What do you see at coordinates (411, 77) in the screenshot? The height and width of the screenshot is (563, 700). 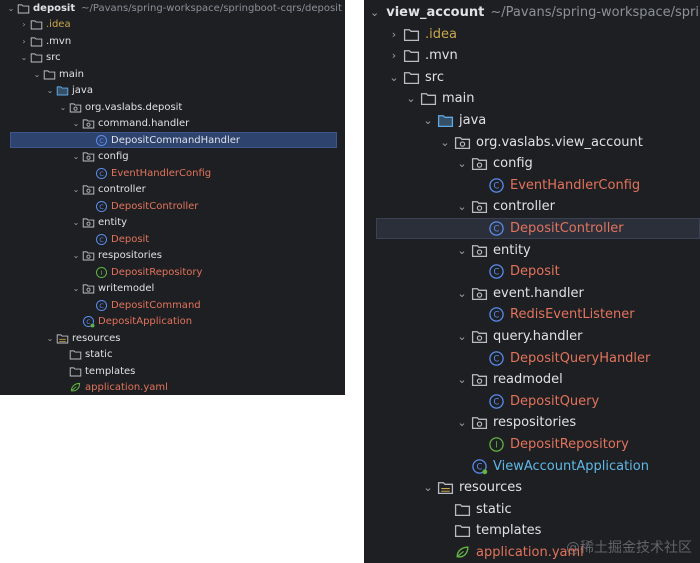 I see `folder-icon` at bounding box center [411, 77].